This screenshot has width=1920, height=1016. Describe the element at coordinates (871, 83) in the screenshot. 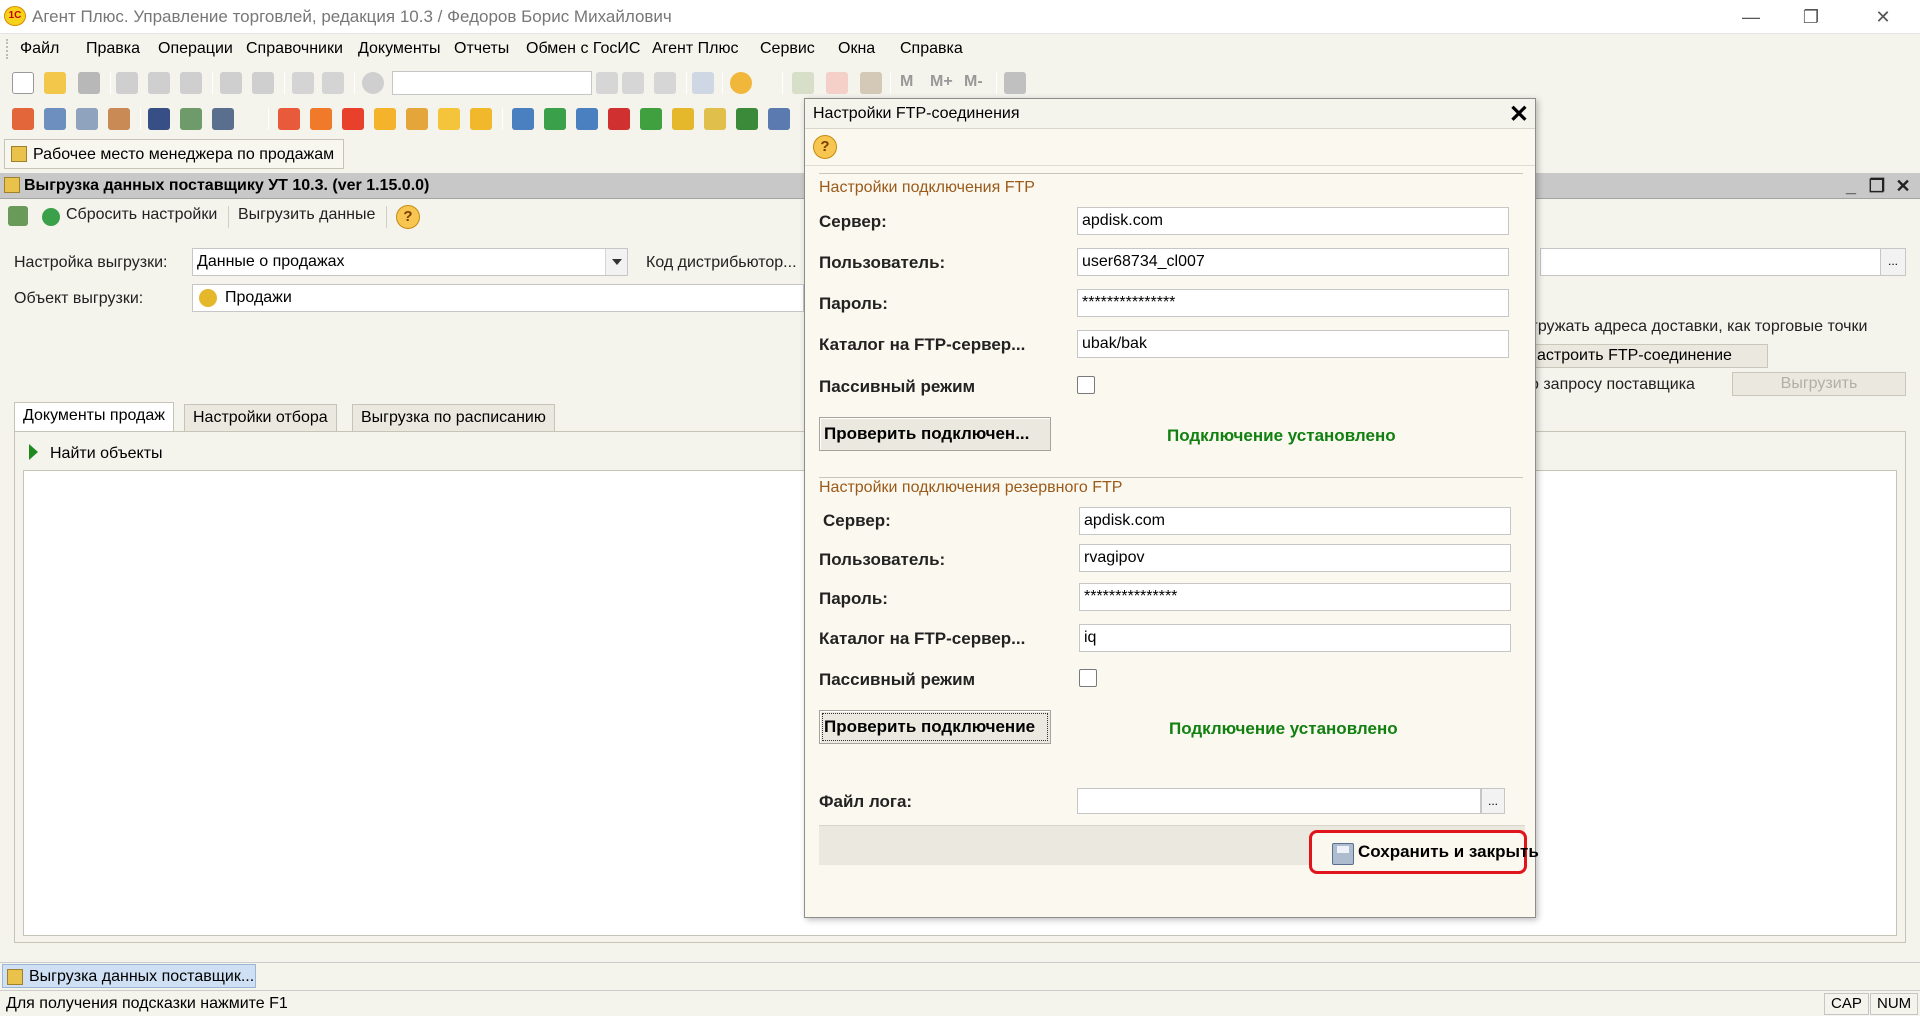

I see `users-icon` at that location.